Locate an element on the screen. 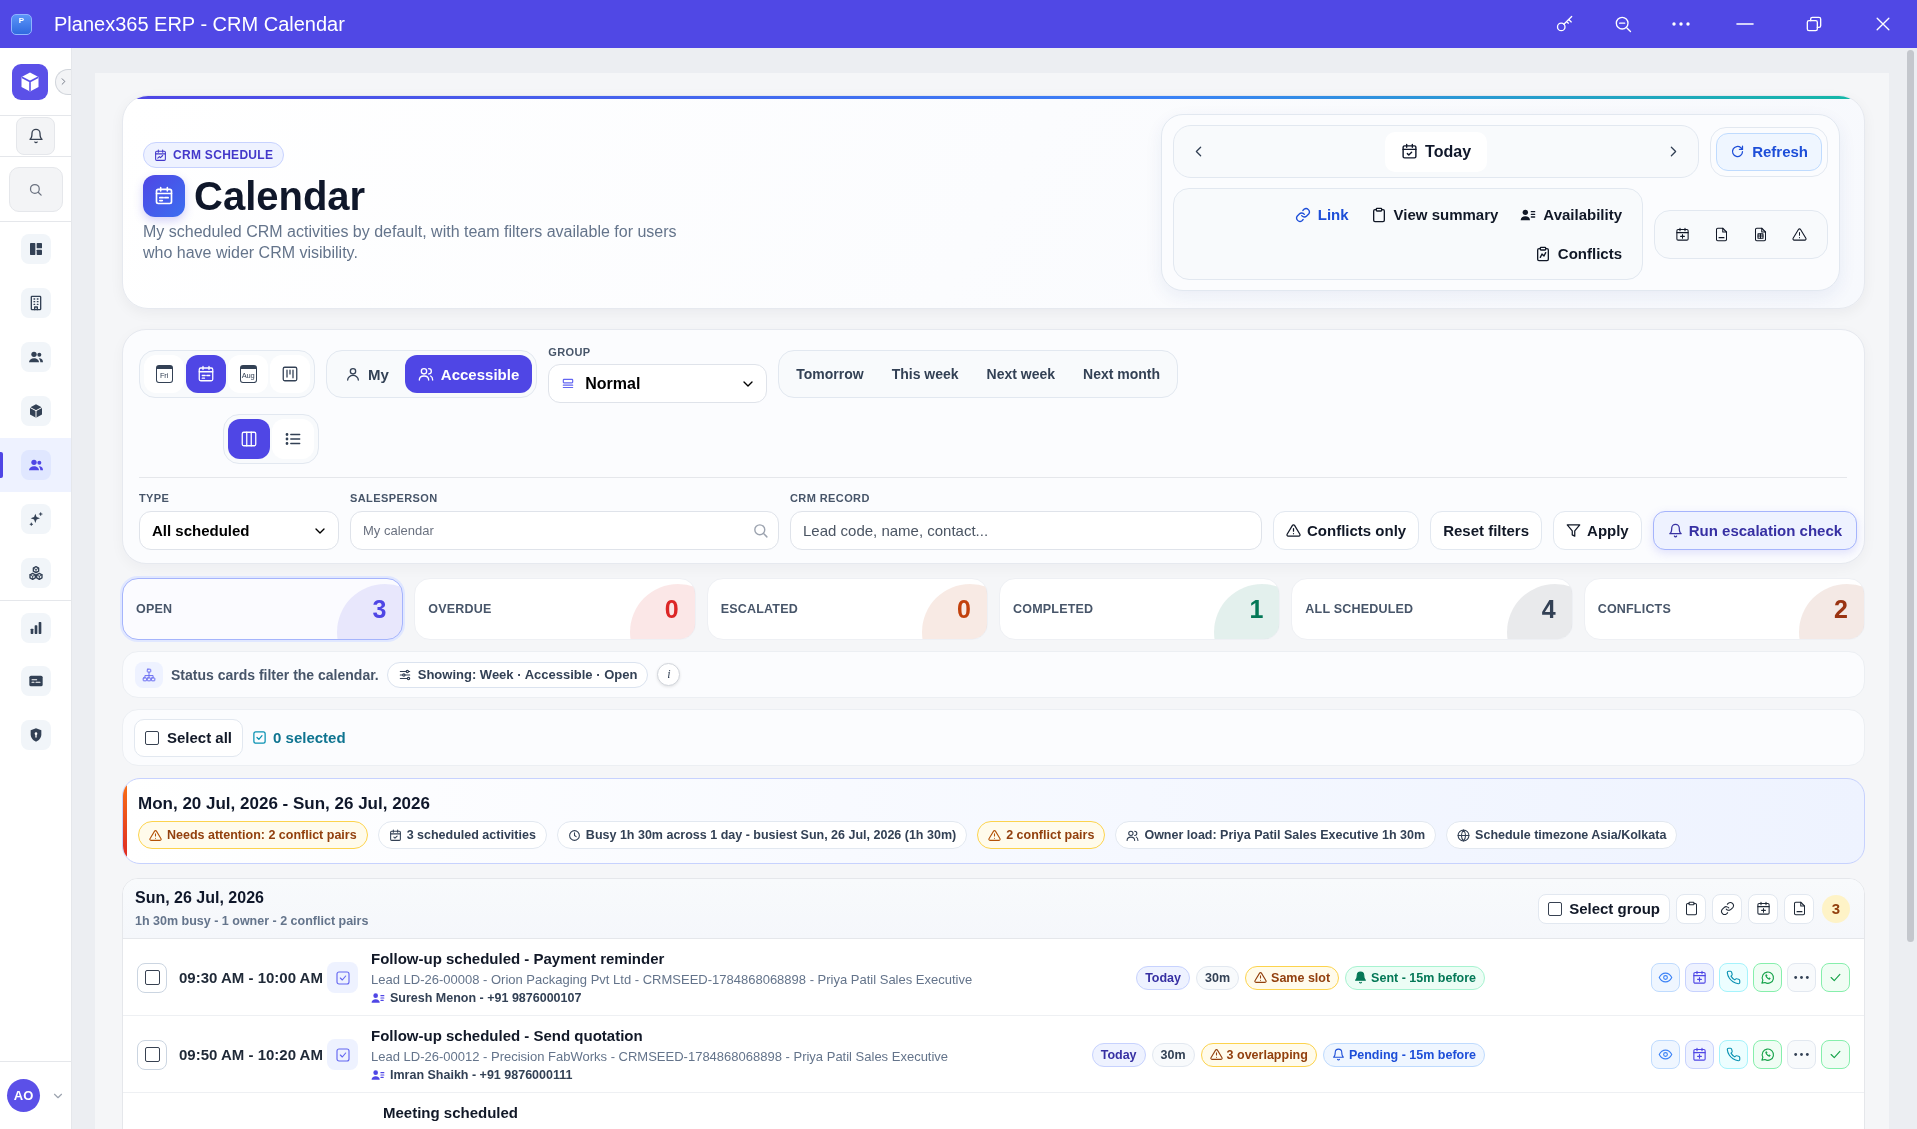 The image size is (1917, 1129). csv-export-button is located at coordinates (1799, 908).